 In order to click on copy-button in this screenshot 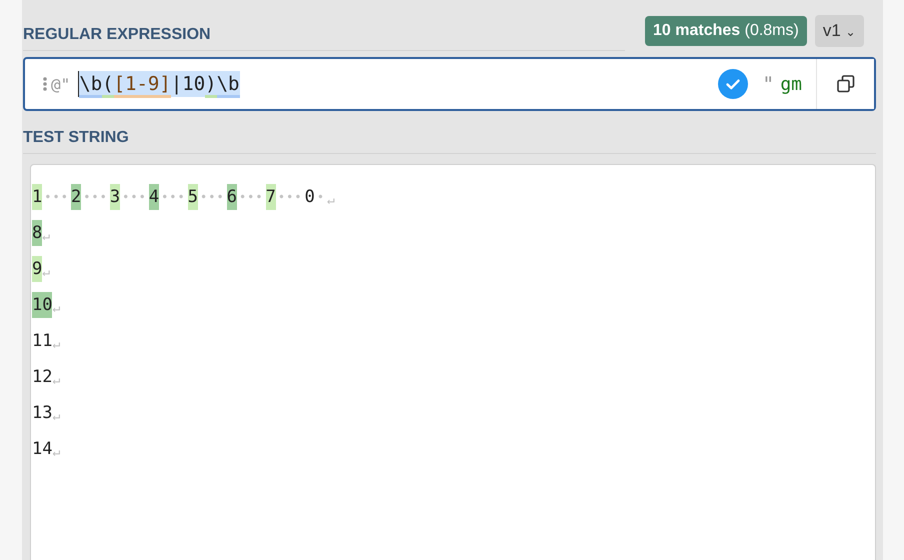, I will do `click(845, 84)`.